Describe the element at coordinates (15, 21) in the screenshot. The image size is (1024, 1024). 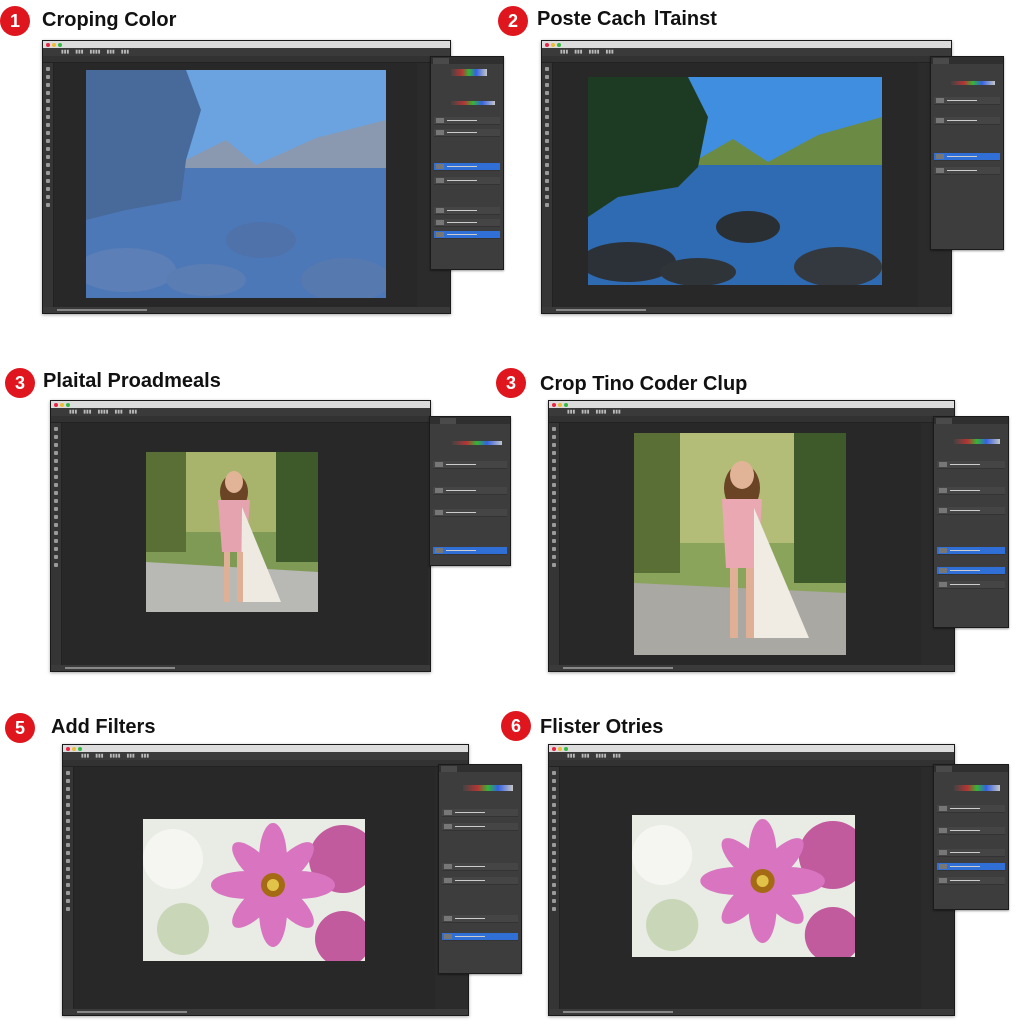
I see `step-1-badge: 1` at that location.